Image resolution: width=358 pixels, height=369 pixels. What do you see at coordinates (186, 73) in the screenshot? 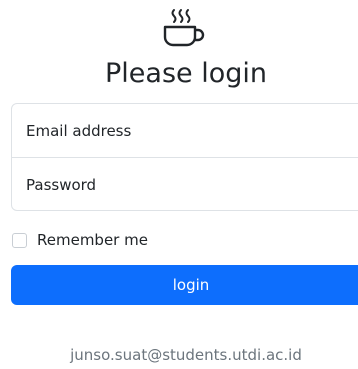
I see `page-title: Please login` at bounding box center [186, 73].